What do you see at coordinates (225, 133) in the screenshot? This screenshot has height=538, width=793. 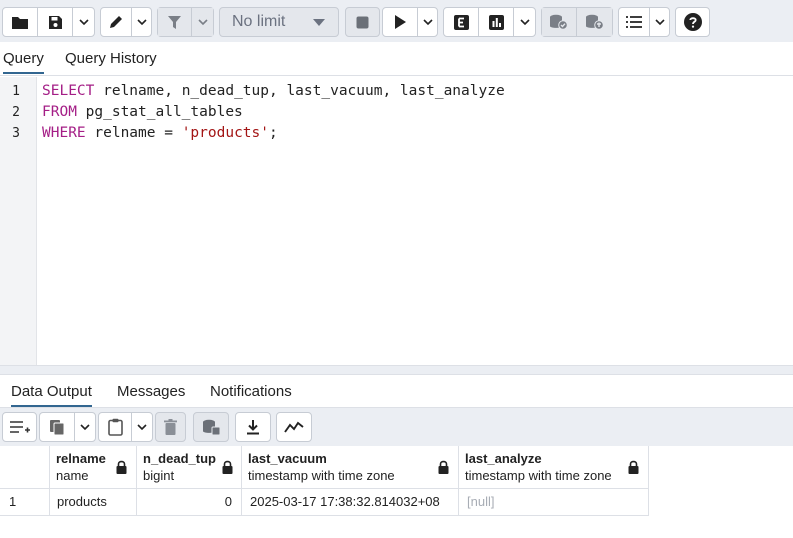 I see `sql-string: 'products'` at bounding box center [225, 133].